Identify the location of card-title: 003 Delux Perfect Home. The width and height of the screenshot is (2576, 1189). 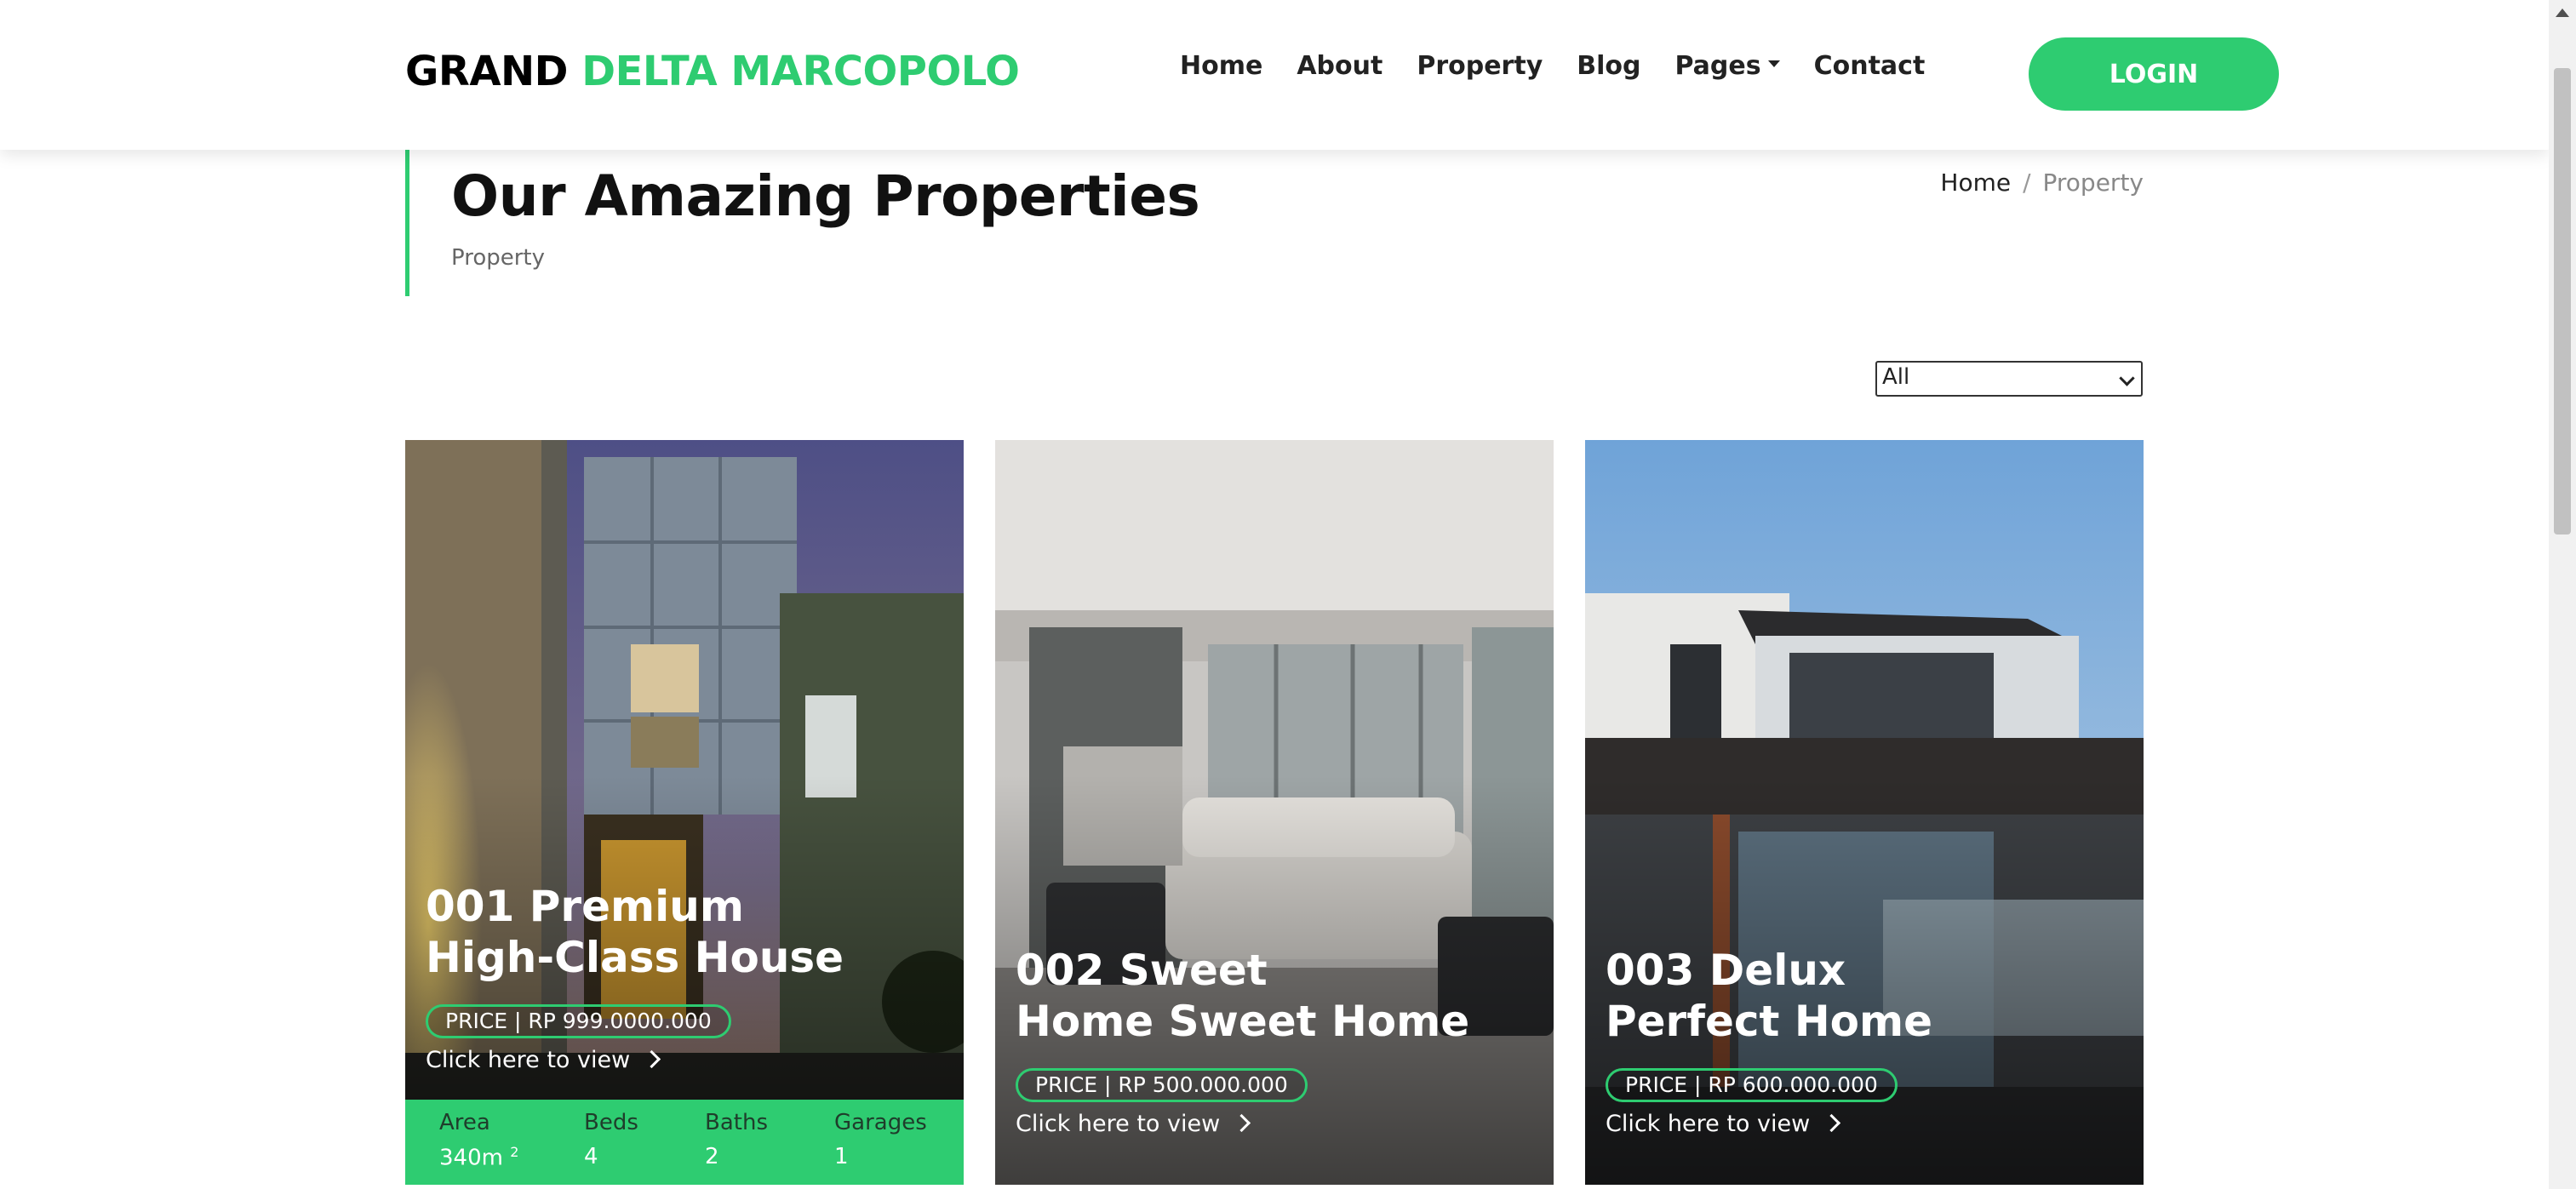
(1769, 996).